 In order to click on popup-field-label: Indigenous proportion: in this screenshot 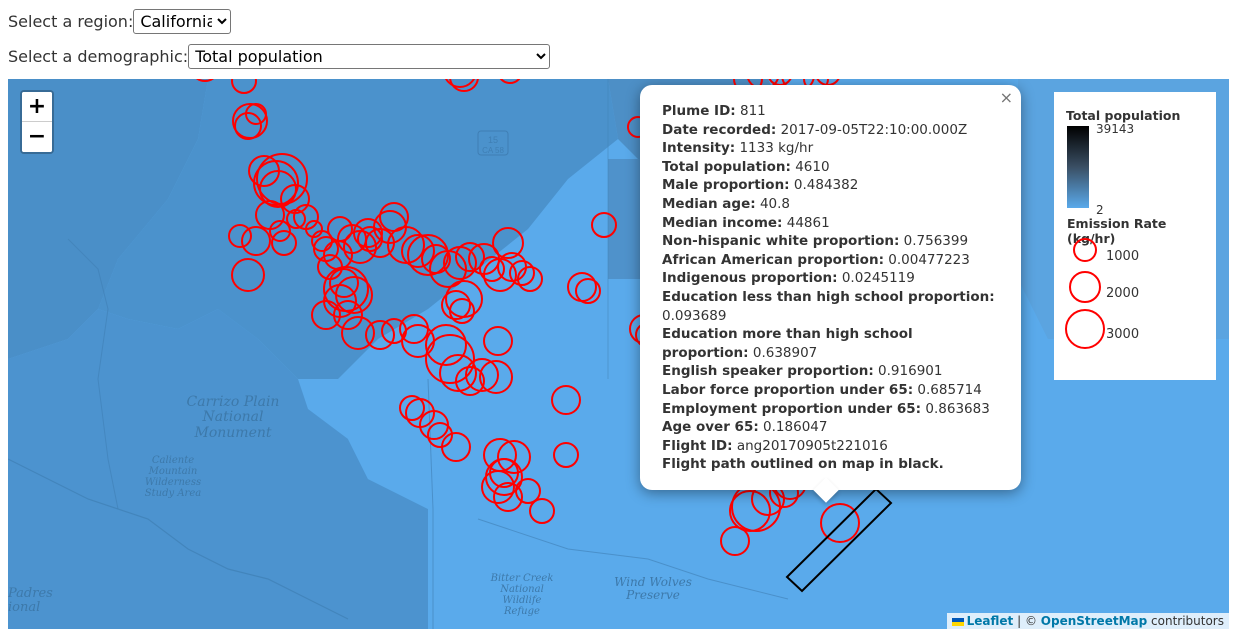, I will do `click(750, 278)`.